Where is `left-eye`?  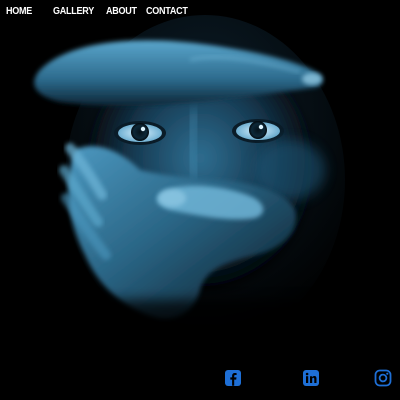
left-eye is located at coordinates (140, 133).